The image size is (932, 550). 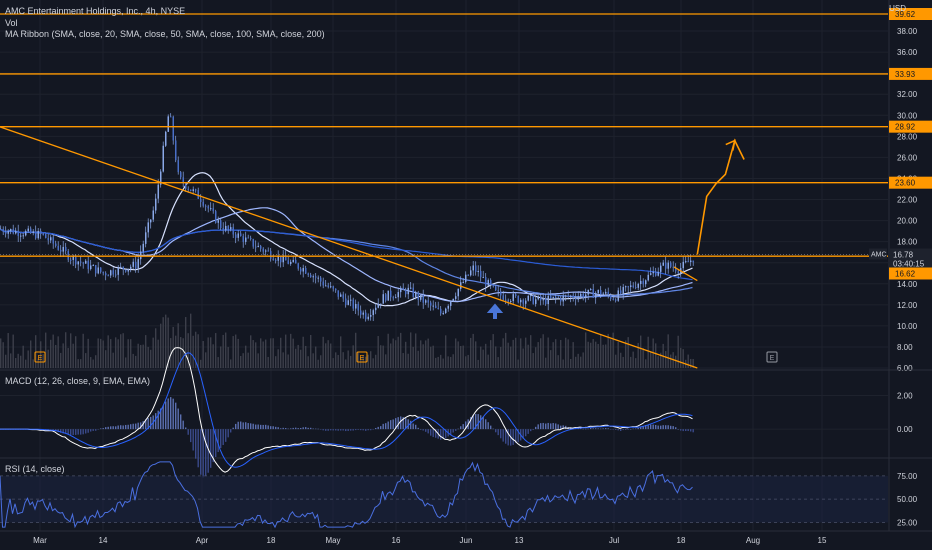 What do you see at coordinates (909, 263) in the screenshot?
I see `countdown-tag-value: 03:40:15` at bounding box center [909, 263].